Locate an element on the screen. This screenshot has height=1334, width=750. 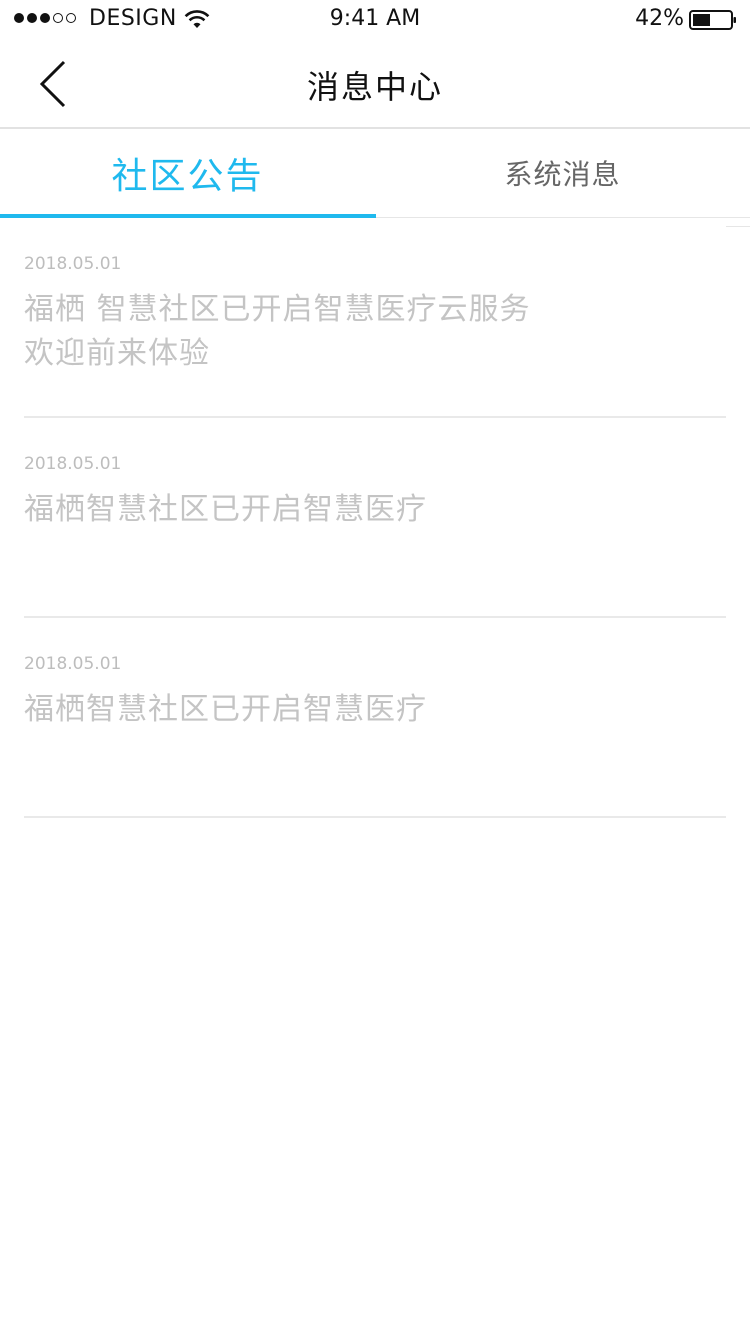
status-bar: DESIGN 9:41 AM 42% is located at coordinates (375, 20).